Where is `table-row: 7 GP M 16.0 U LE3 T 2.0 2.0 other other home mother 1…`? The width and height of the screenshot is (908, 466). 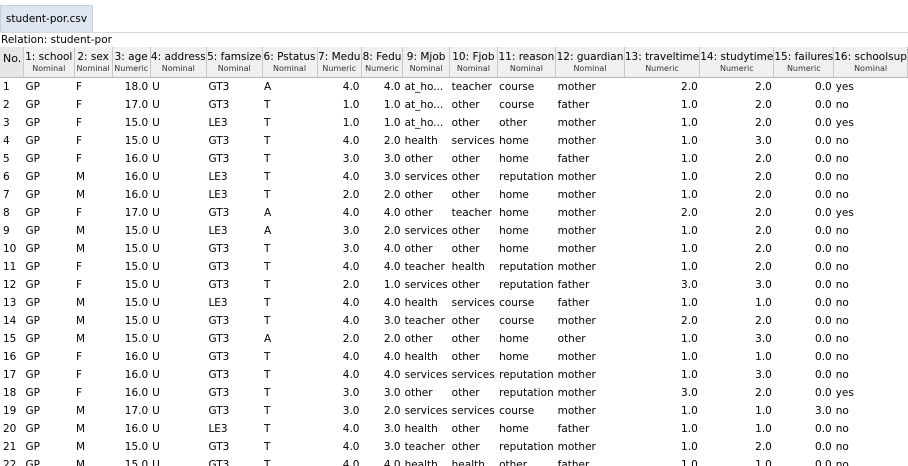
table-row: 7 GP M 16.0 U LE3 T 2.0 2.0 other other home mother 1… is located at coordinates (454, 195).